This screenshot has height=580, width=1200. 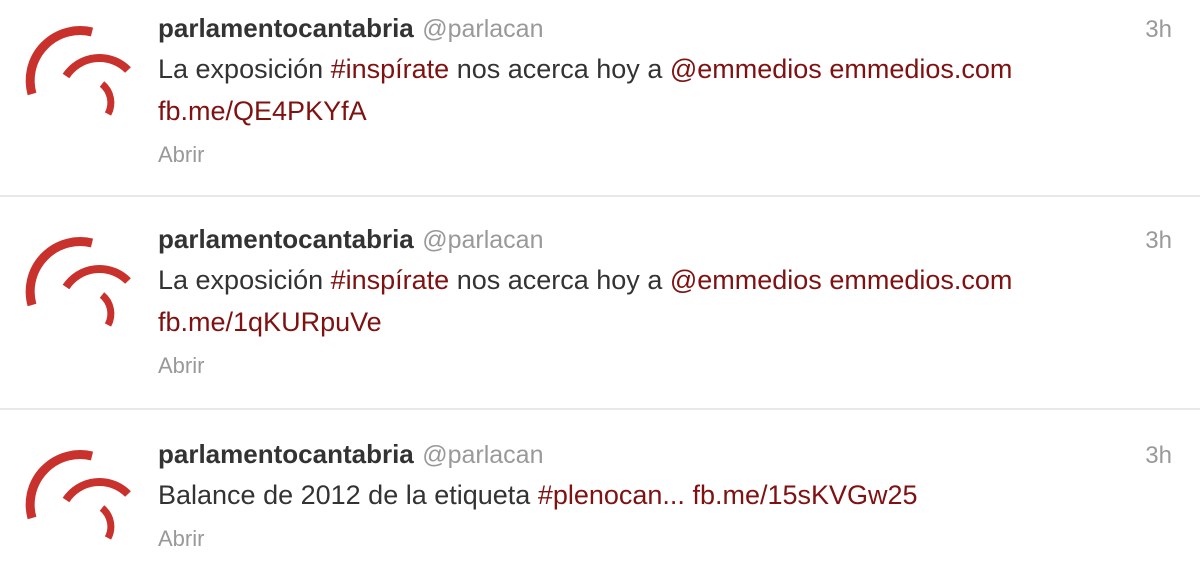 What do you see at coordinates (804, 495) in the screenshot?
I see `url-link: fb.me/15sKVGw25` at bounding box center [804, 495].